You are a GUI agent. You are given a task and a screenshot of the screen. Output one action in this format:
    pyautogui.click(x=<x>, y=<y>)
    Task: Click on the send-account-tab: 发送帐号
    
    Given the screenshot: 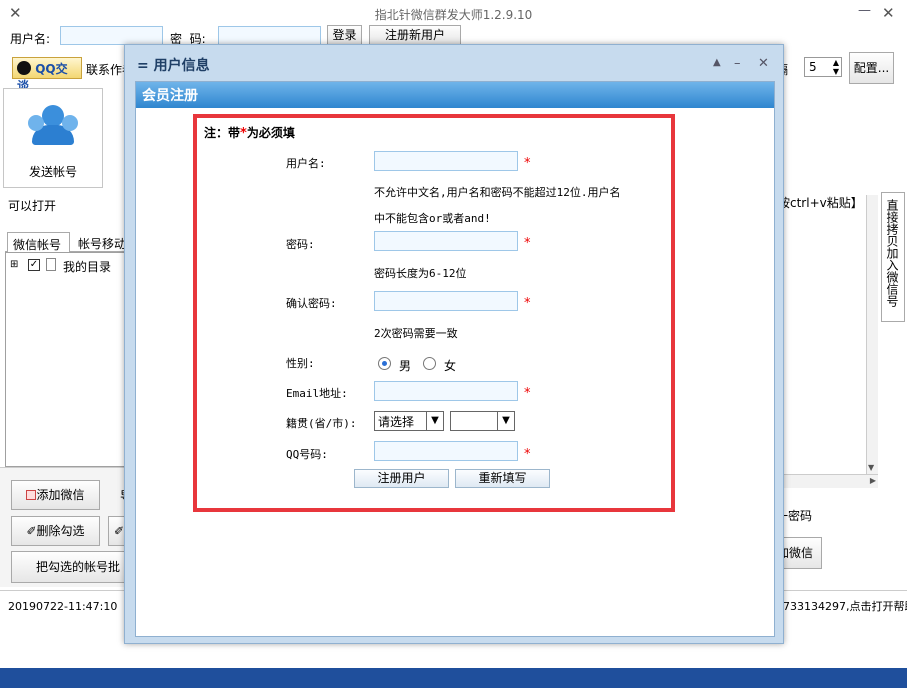 What is the action you would take?
    pyautogui.click(x=53, y=138)
    